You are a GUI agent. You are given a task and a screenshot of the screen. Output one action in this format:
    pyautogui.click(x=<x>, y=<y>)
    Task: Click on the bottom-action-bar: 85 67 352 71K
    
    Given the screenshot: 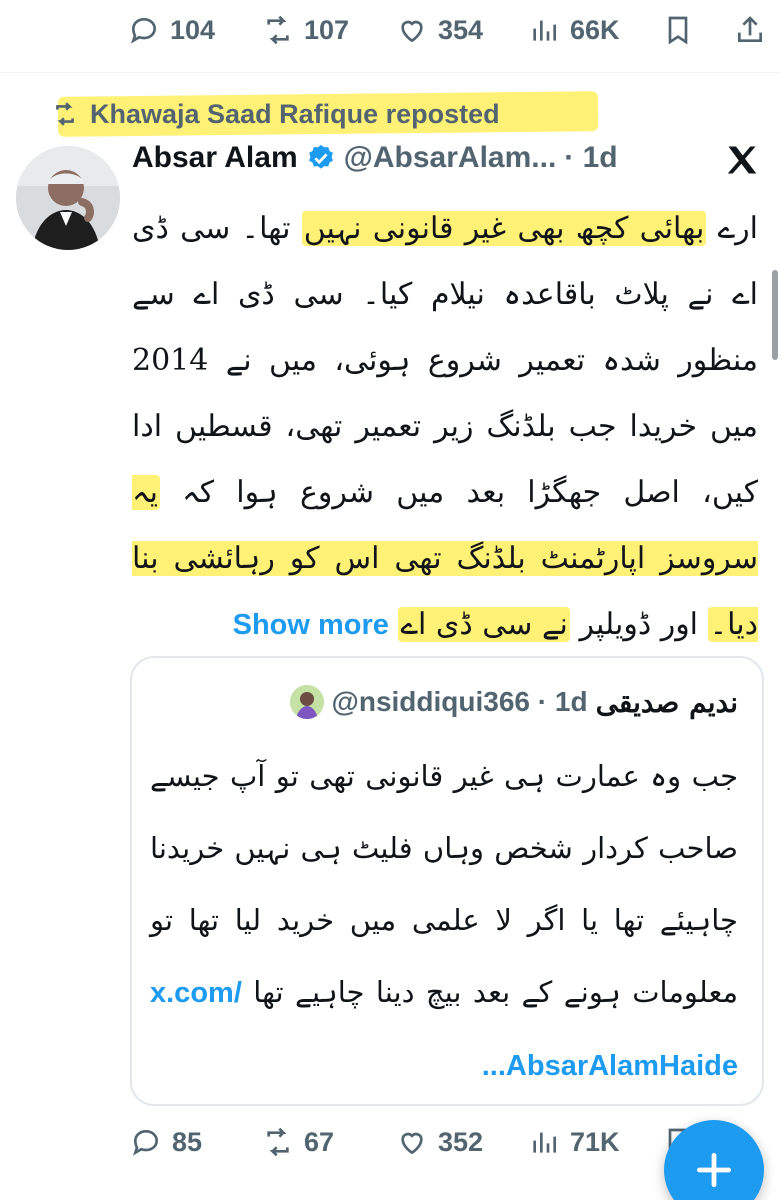 What is the action you would take?
    pyautogui.click(x=390, y=1144)
    